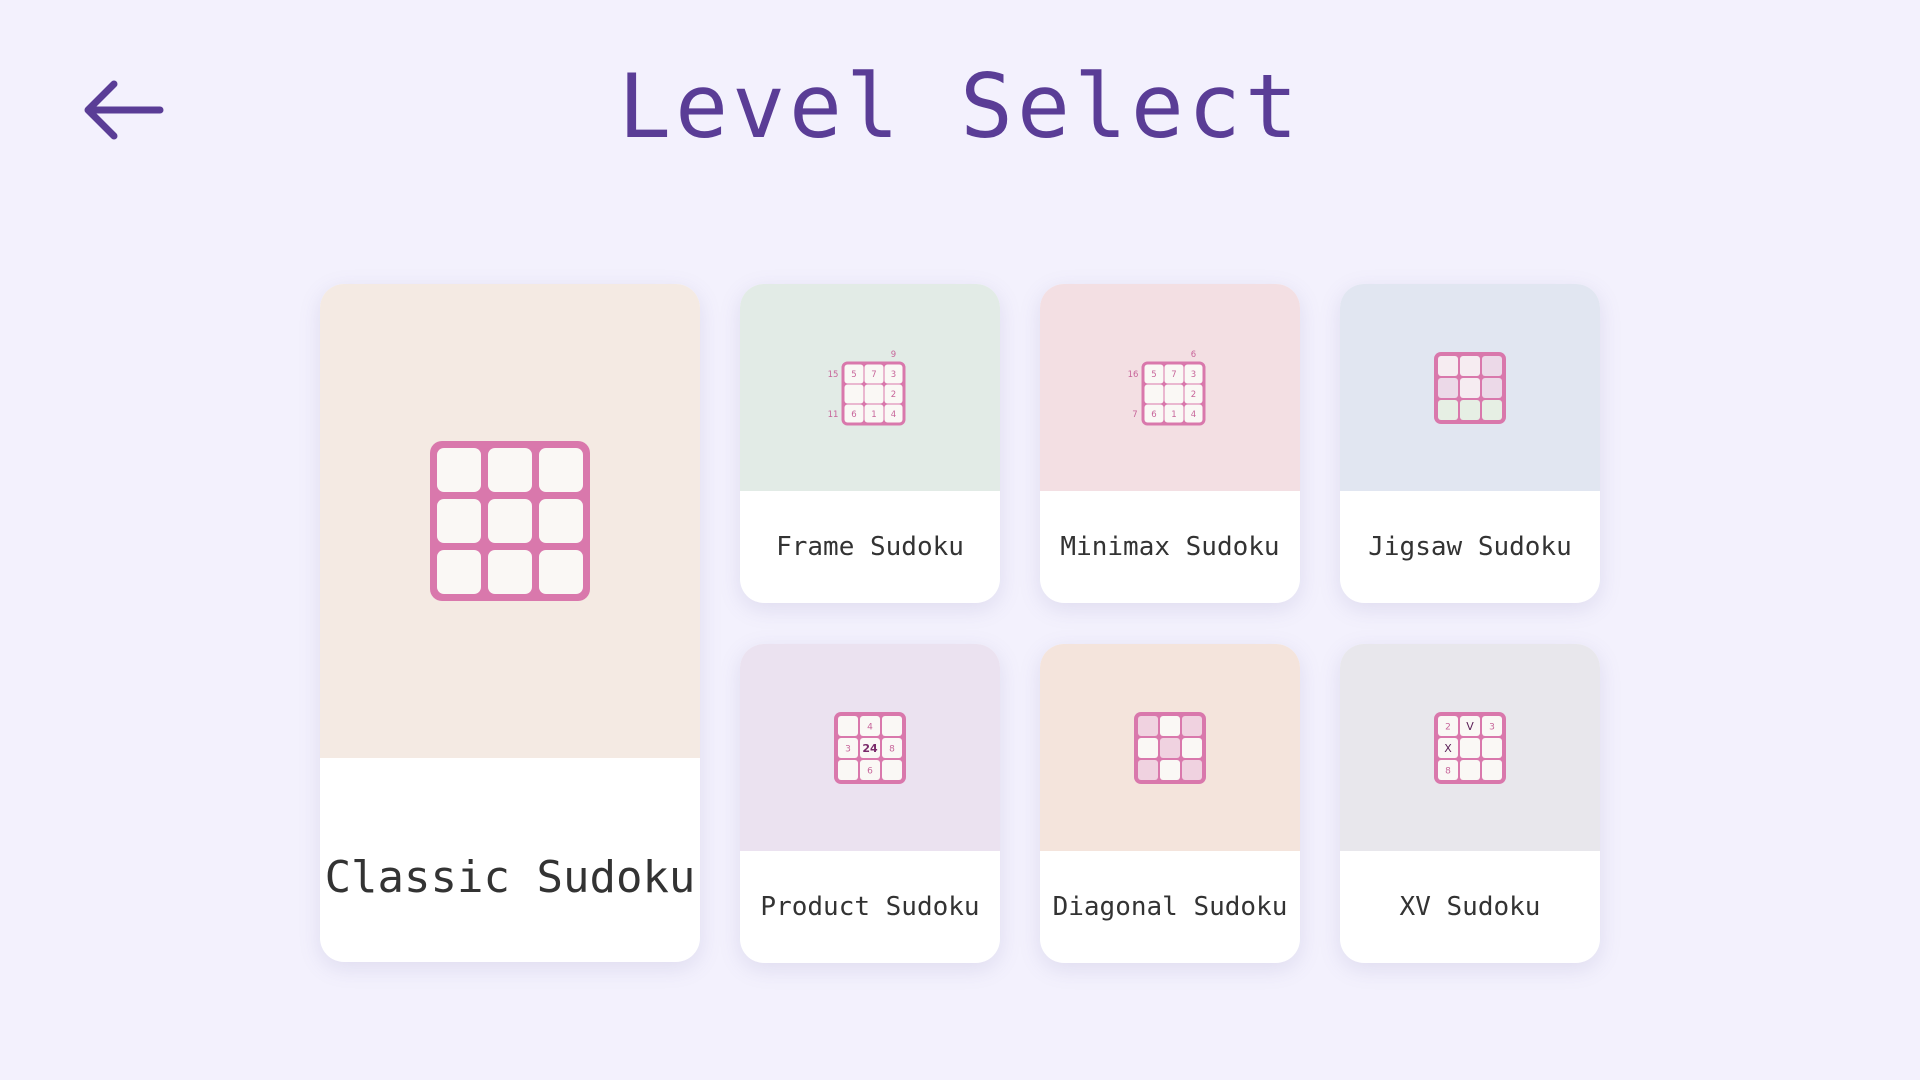  What do you see at coordinates (870, 907) in the screenshot?
I see `level-label: Product Sudoku` at bounding box center [870, 907].